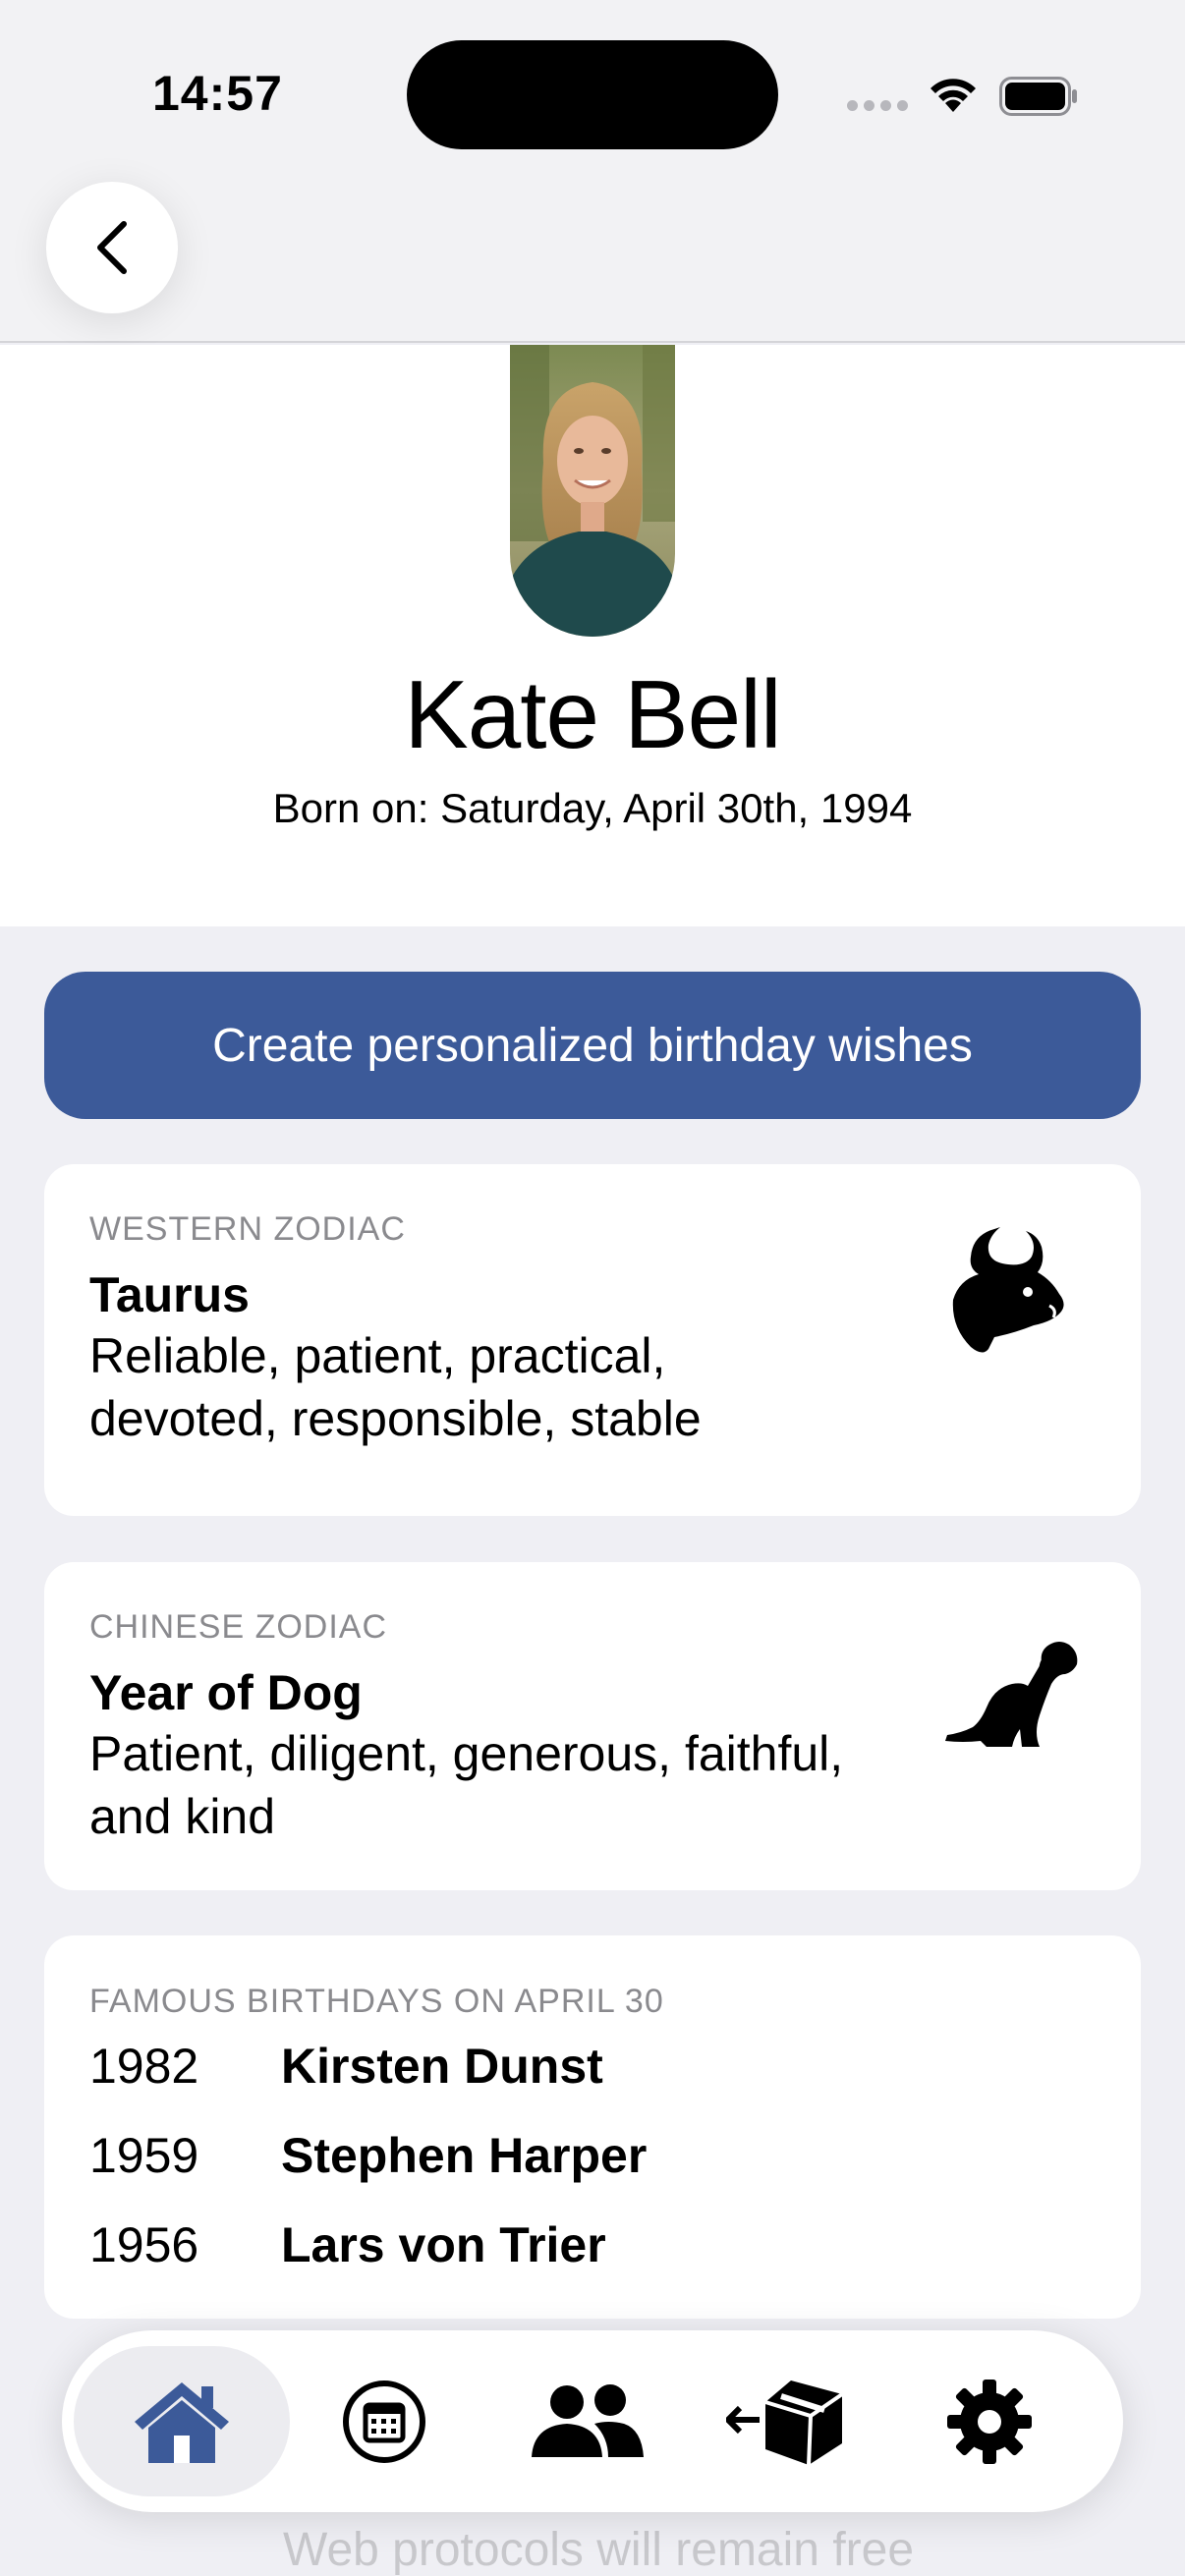 This screenshot has width=1185, height=2576. I want to click on bull-icon, so click(1008, 1290).